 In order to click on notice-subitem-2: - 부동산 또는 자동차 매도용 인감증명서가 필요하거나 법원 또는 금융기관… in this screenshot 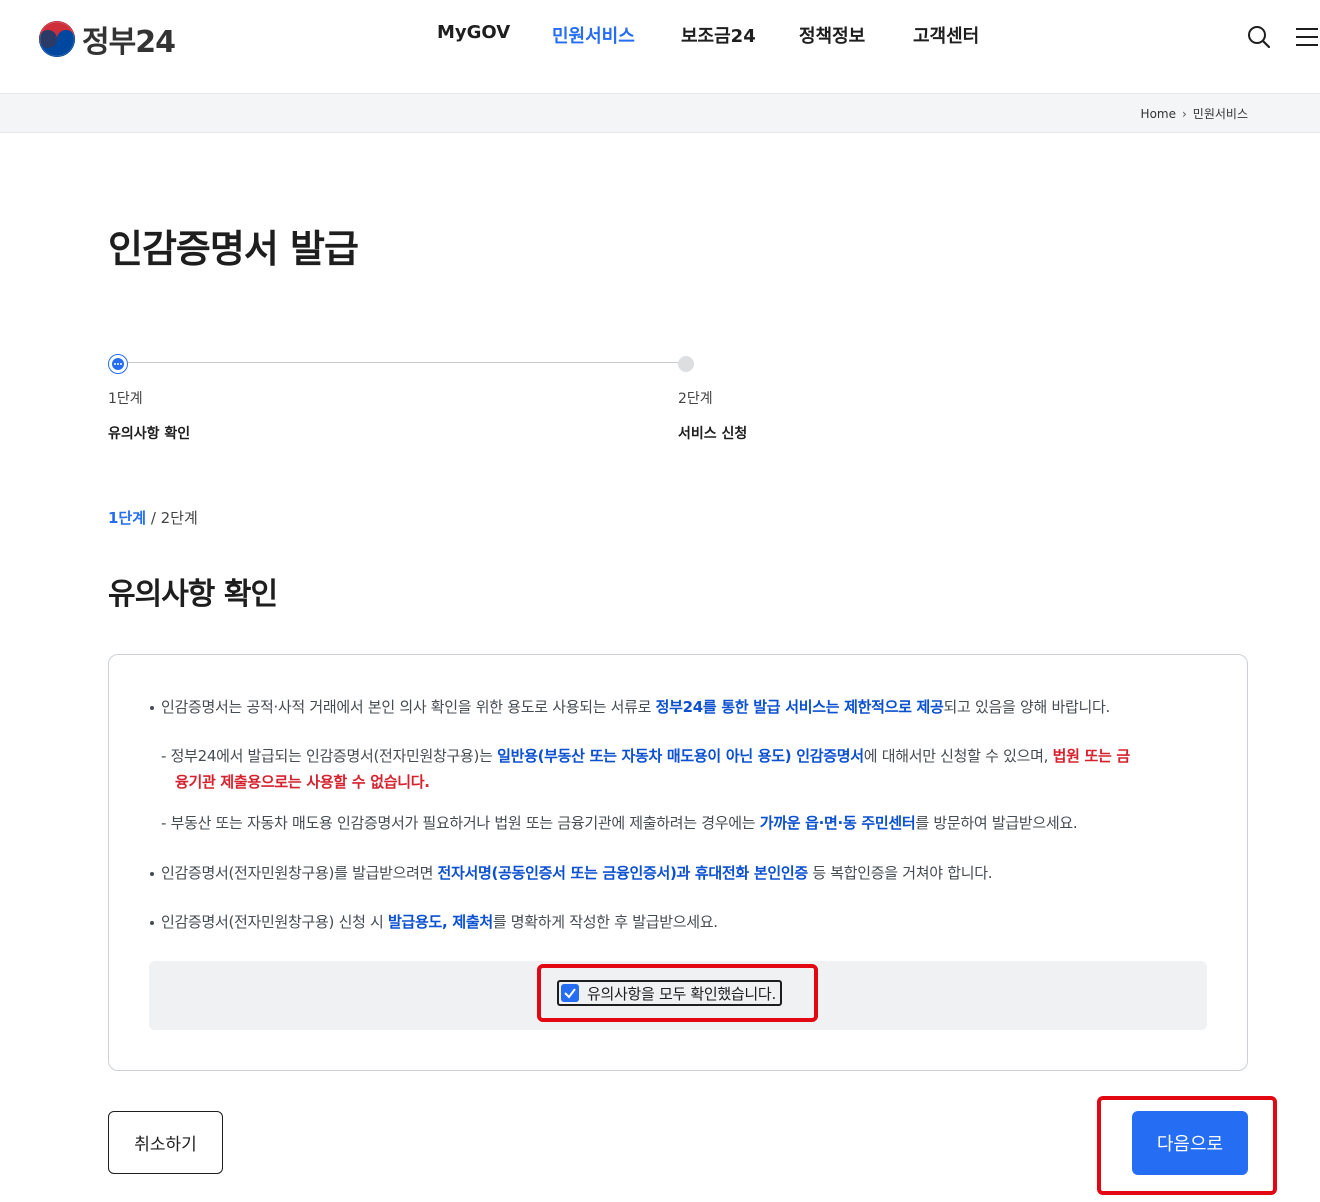, I will do `click(619, 823)`.